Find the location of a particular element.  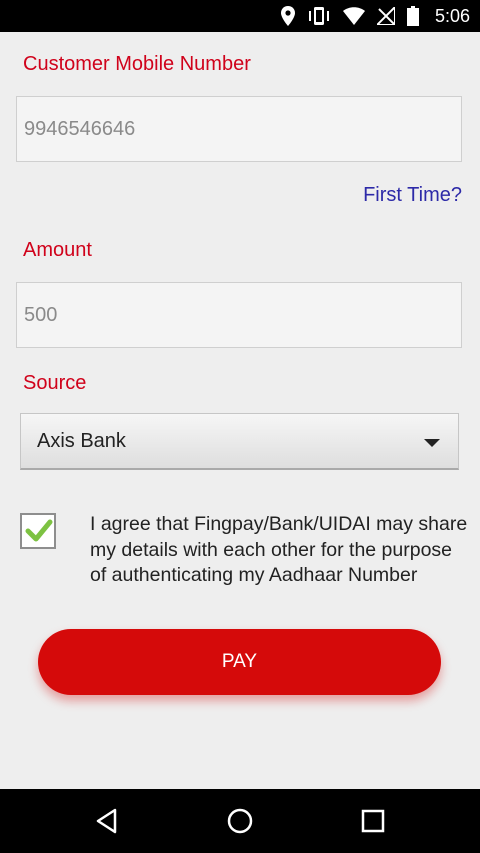

checkmark-icon is located at coordinates (39, 530).